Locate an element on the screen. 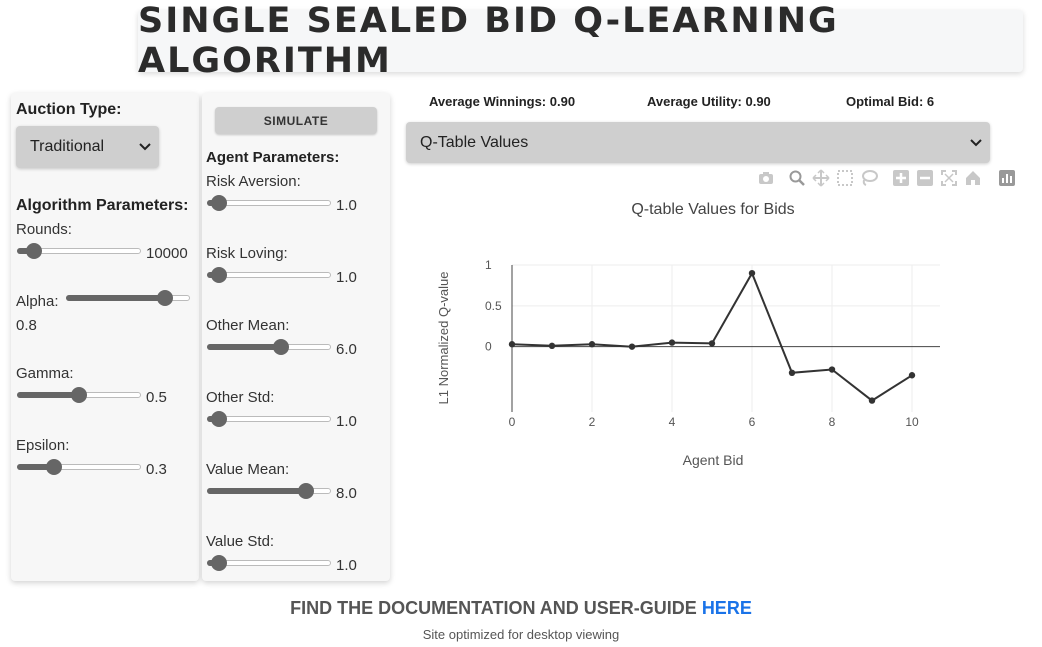 Image resolution: width=1042 pixels, height=647 pixels. risk-aversion-label: Risk Aversion: is located at coordinates (253, 181).